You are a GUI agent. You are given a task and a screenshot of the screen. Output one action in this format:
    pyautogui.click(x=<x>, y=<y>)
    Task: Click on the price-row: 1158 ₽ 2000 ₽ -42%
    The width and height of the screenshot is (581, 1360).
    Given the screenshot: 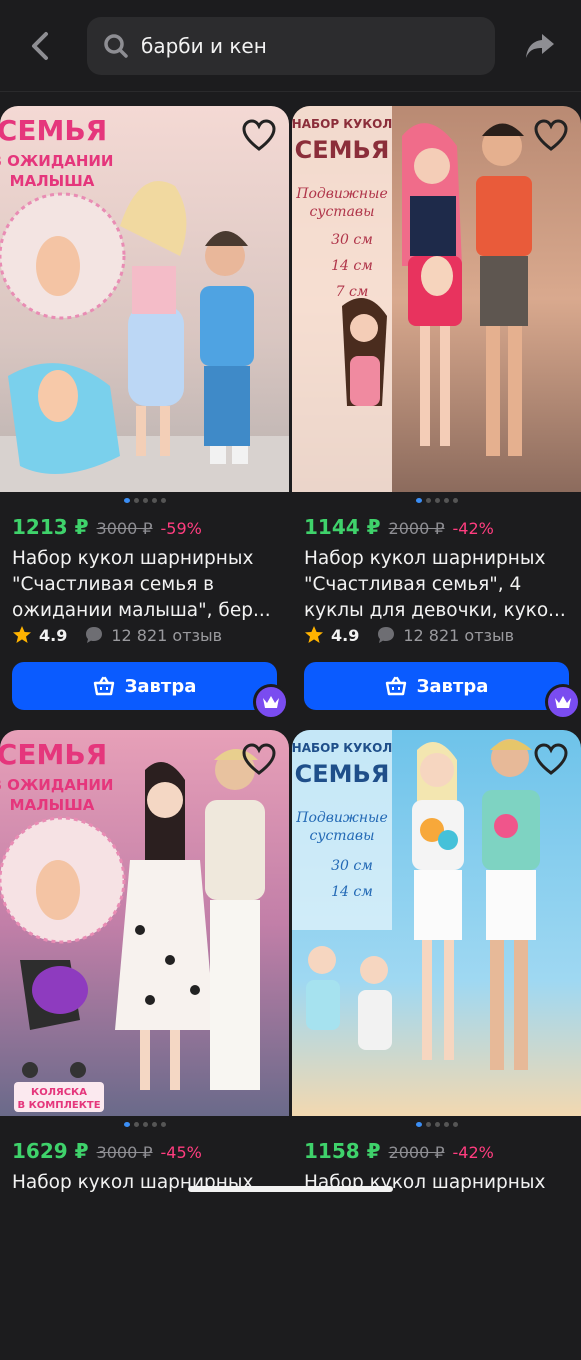 What is the action you would take?
    pyautogui.click(x=399, y=1151)
    